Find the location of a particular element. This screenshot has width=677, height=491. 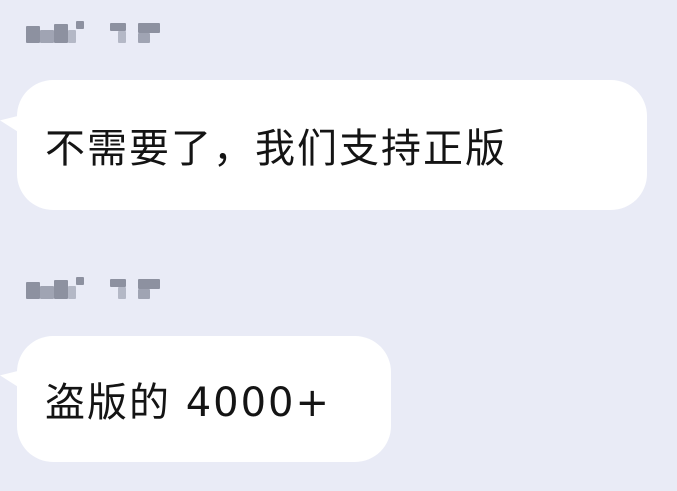

message-text: 盗版的 4000+ is located at coordinates (188, 403).